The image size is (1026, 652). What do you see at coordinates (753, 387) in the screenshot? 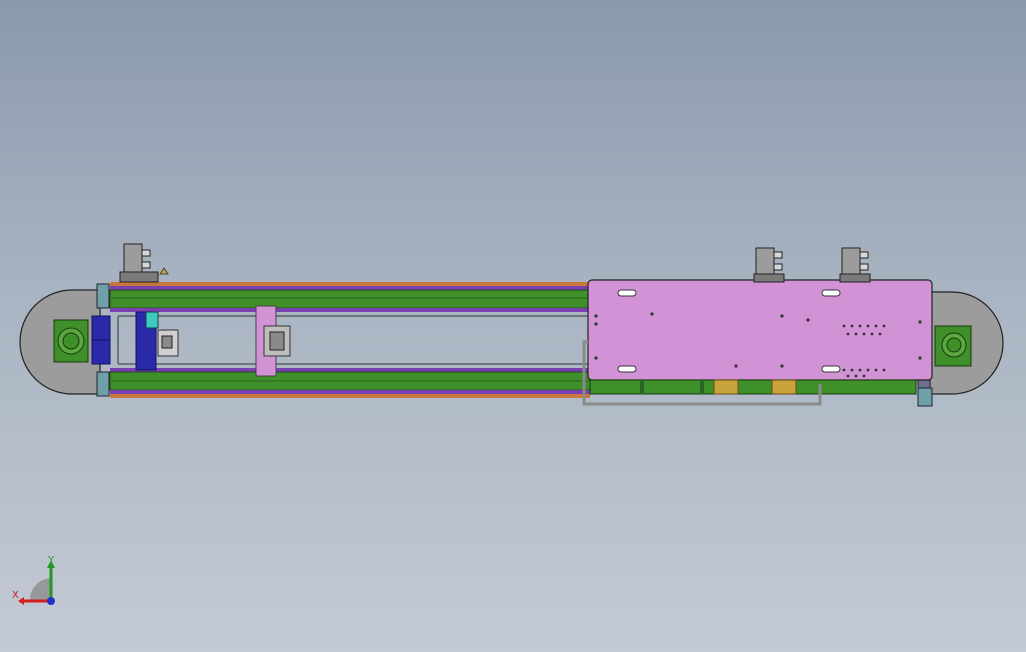
I see `carriage-base-strip` at bounding box center [753, 387].